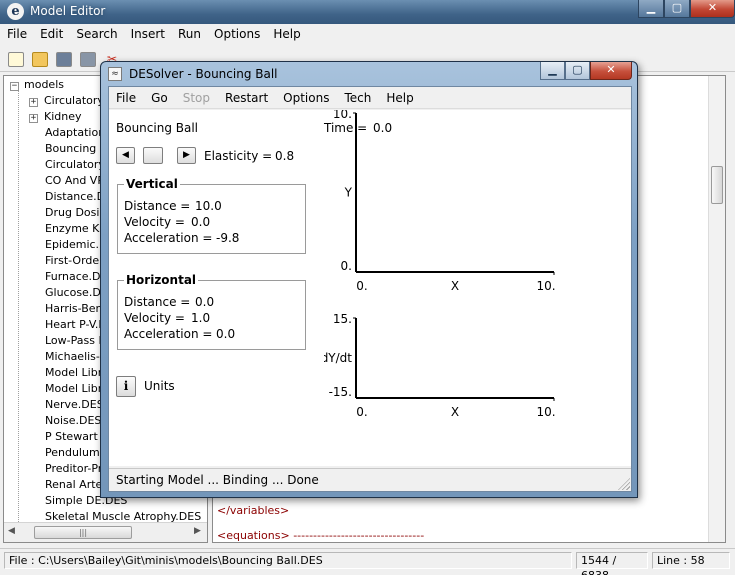  I want to click on desolver-minimize-button: ▁, so click(552, 71).